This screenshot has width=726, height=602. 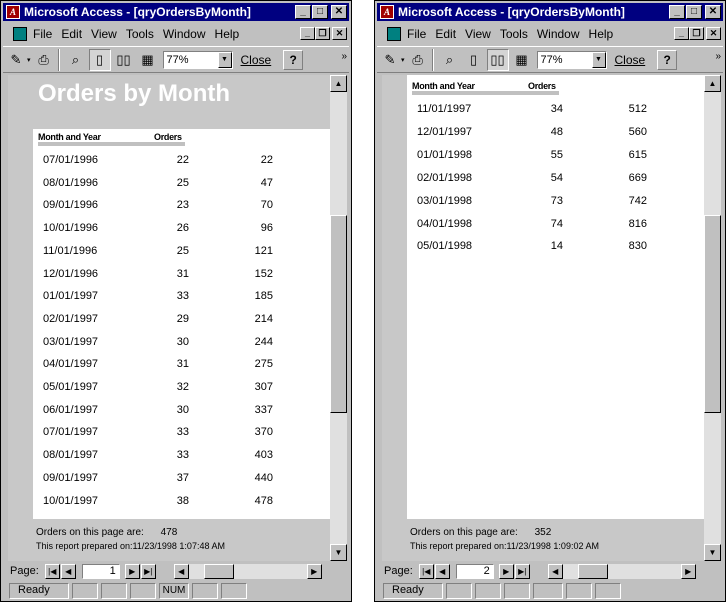 I want to click on report-row: 02/01/1997 29 214, so click(x=169, y=323).